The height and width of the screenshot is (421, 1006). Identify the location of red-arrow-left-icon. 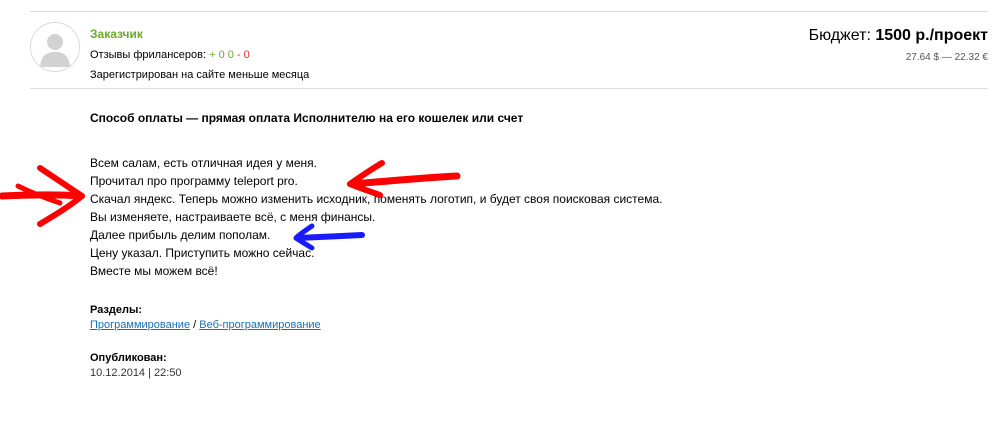
(42, 196).